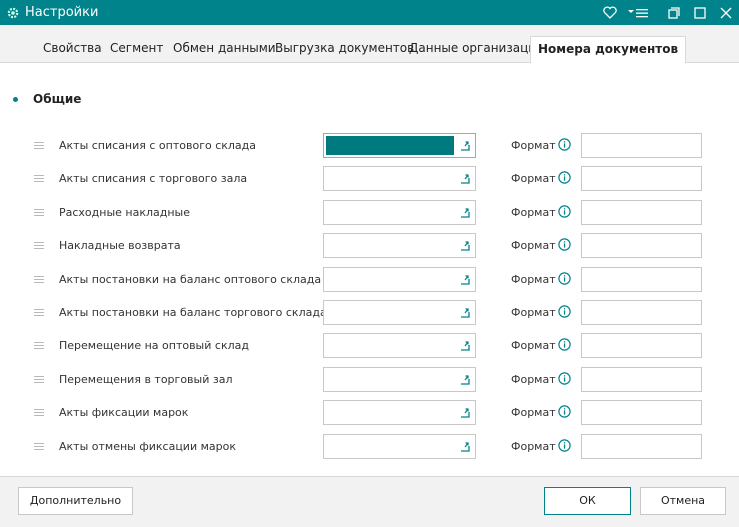 The image size is (739, 527). I want to click on settings-row: Расходные накладные Формат, so click(369, 213).